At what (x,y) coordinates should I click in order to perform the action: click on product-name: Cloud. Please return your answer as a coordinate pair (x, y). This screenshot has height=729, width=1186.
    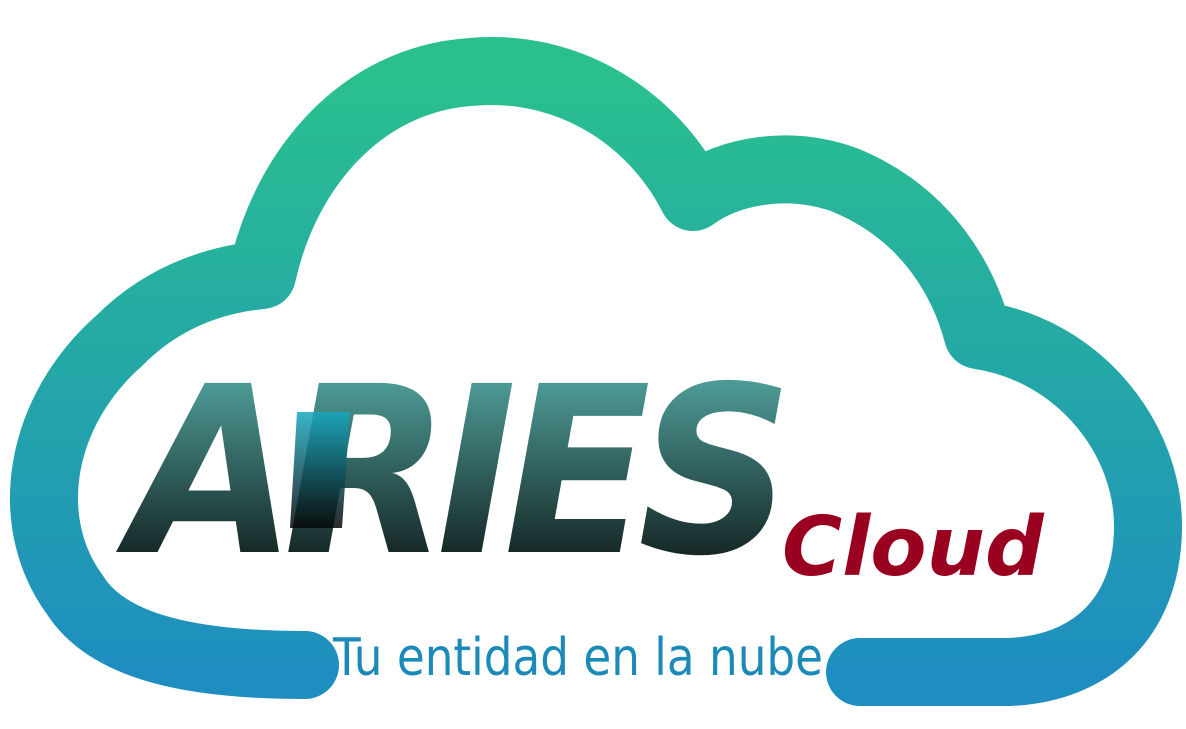
    Looking at the image, I should click on (913, 547).